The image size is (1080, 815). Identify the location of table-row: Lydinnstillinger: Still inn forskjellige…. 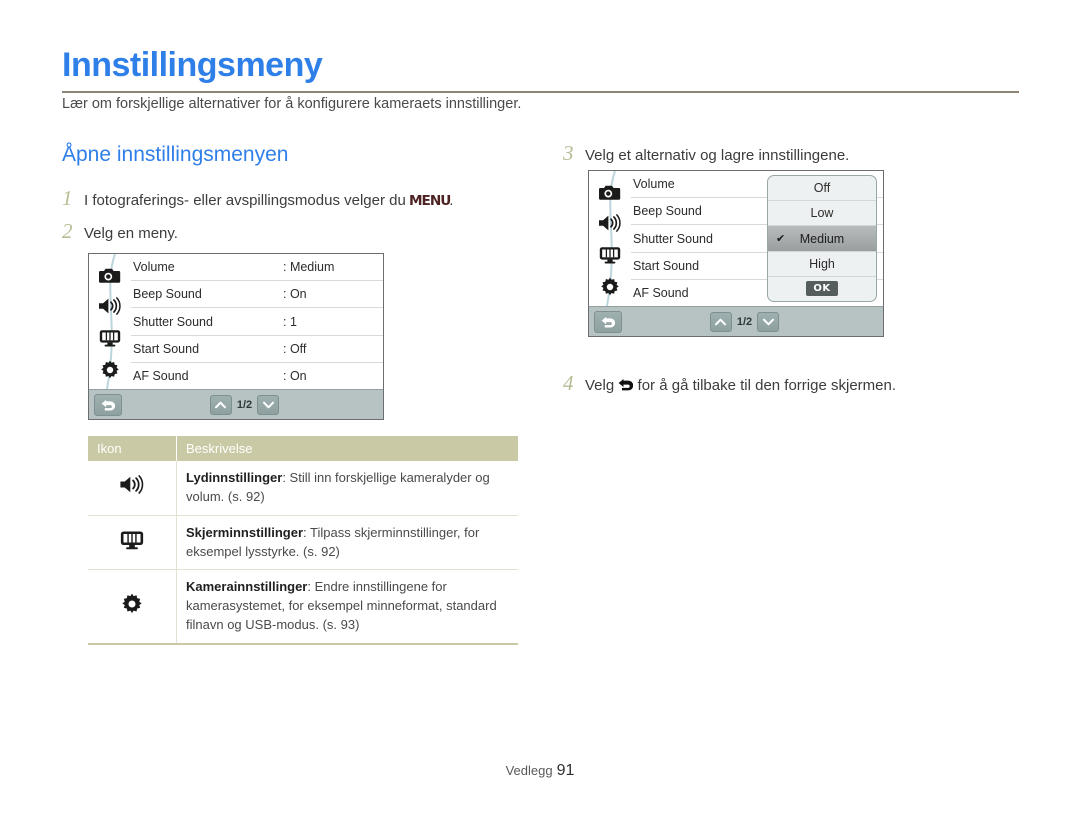
(303, 488).